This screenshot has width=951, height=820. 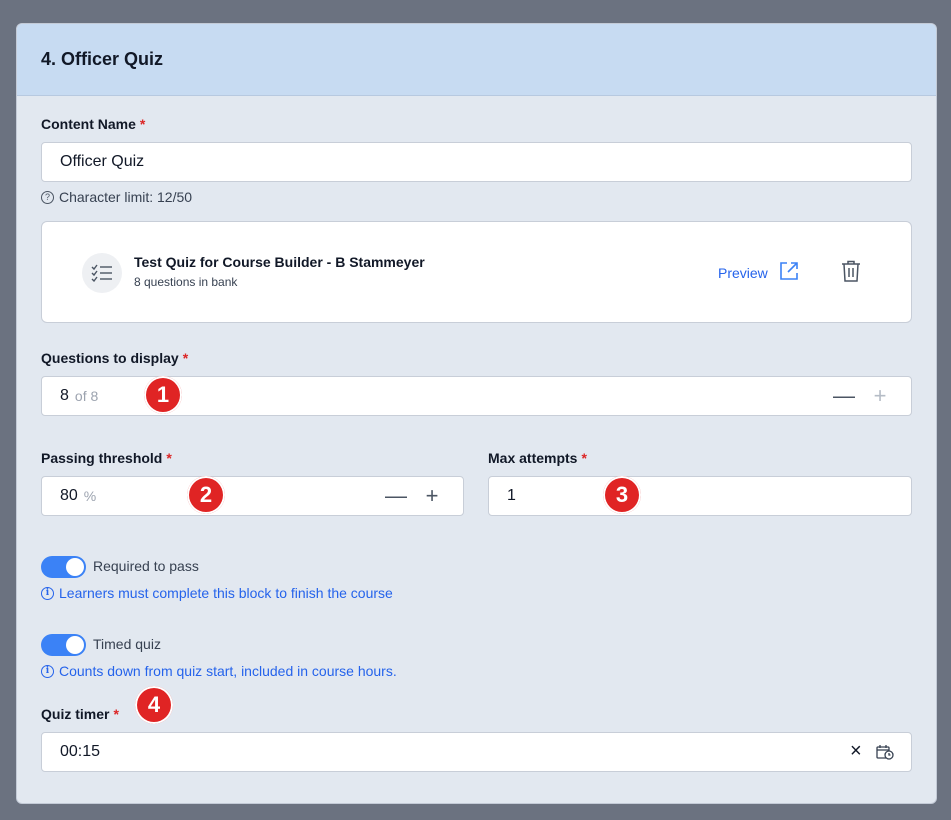 What do you see at coordinates (743, 272) in the screenshot?
I see `preview-label: Preview` at bounding box center [743, 272].